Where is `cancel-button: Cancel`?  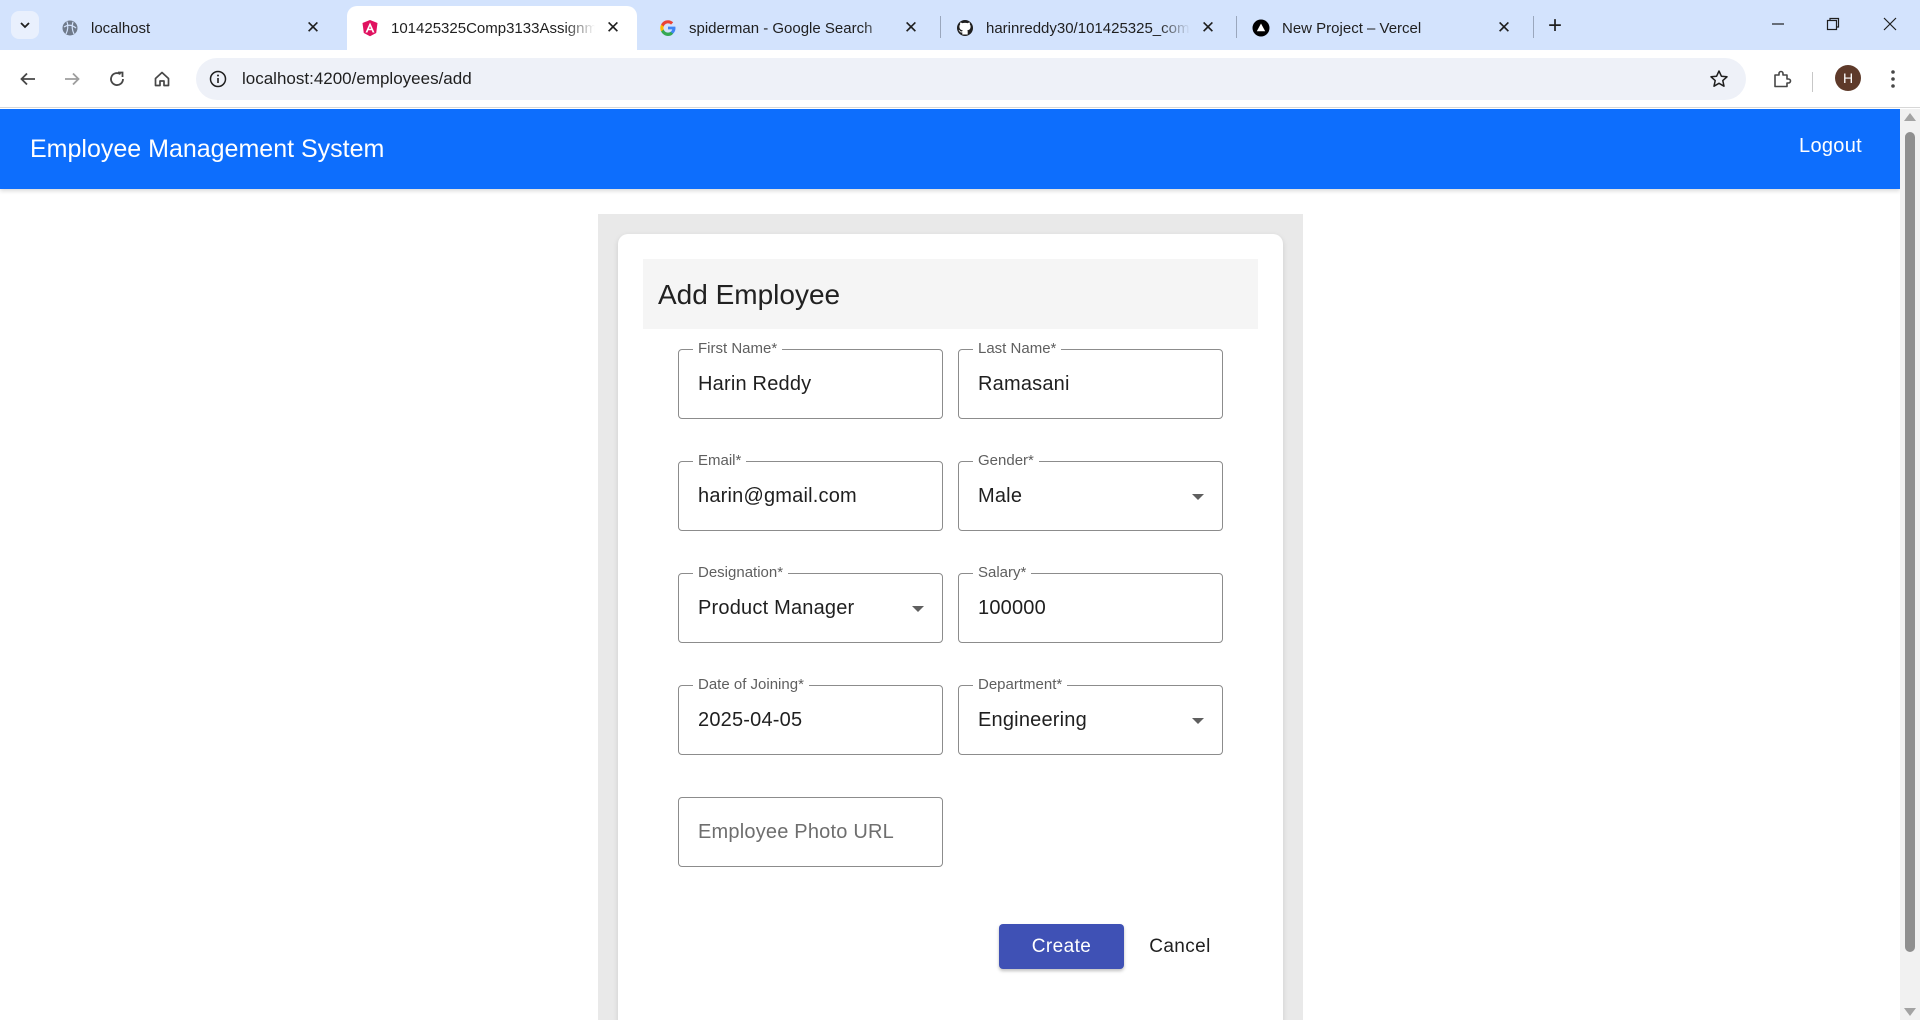
cancel-button: Cancel is located at coordinates (1180, 946).